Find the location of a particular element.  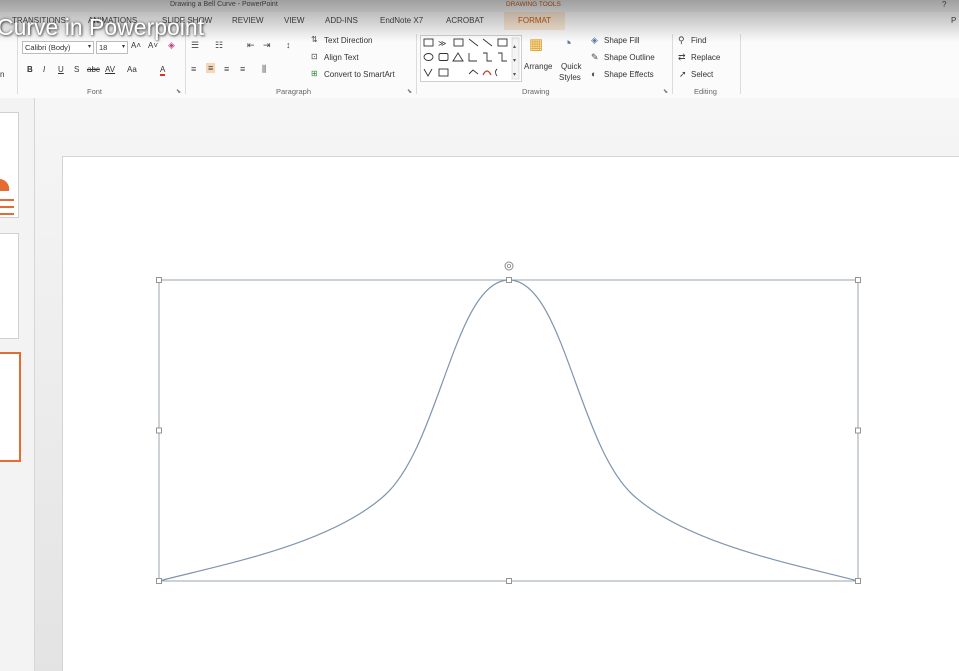

resize-handle-top-right is located at coordinates (858, 280).